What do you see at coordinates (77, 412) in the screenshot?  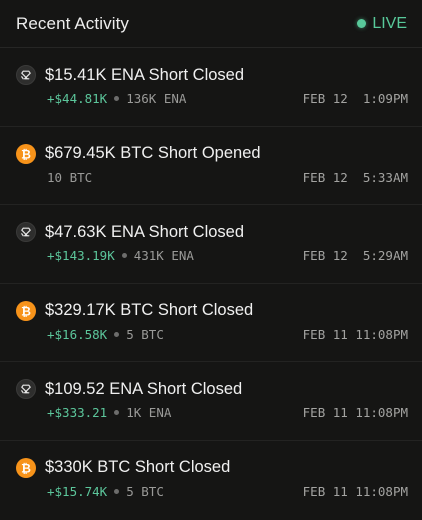 I see `activity-pnl: +$333.21` at bounding box center [77, 412].